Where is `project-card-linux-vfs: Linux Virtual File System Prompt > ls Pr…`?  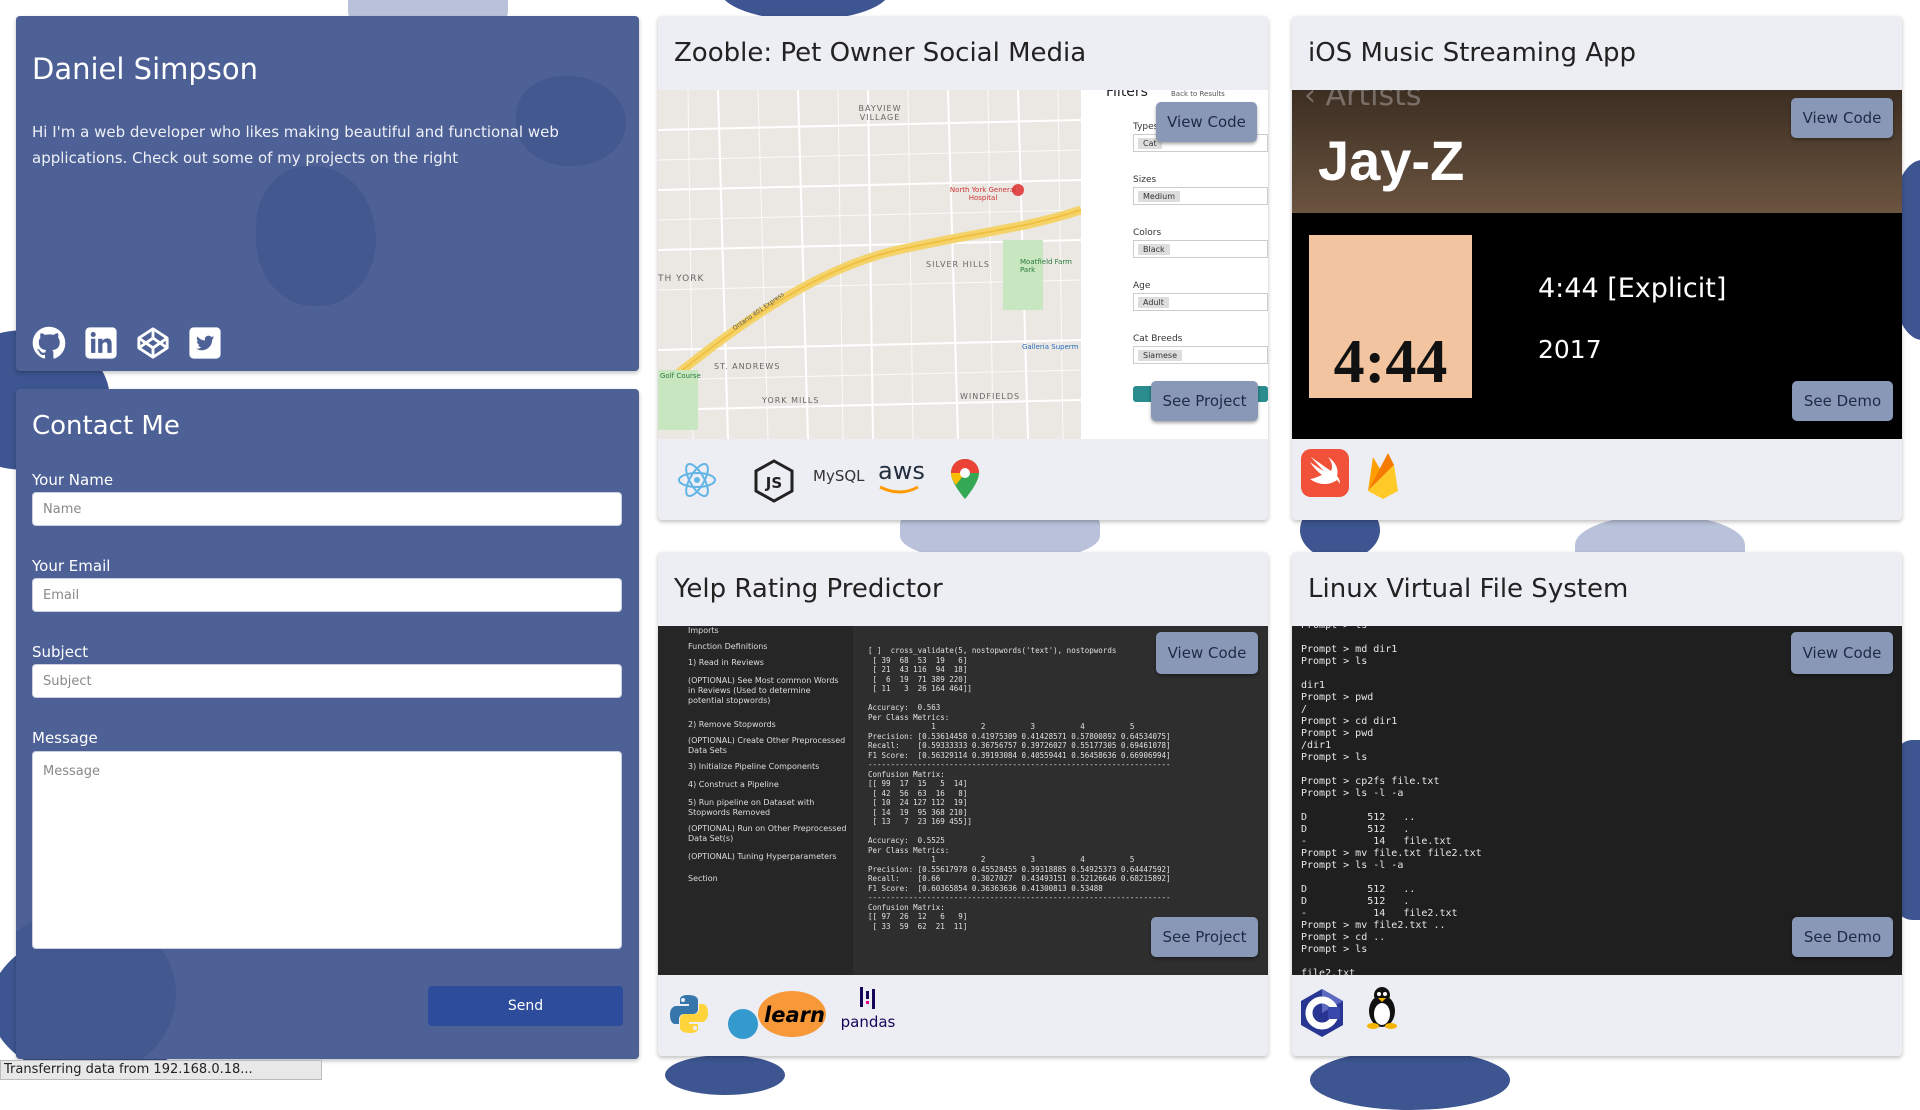 project-card-linux-vfs: Linux Virtual File System Prompt > ls Pr… is located at coordinates (1597, 804).